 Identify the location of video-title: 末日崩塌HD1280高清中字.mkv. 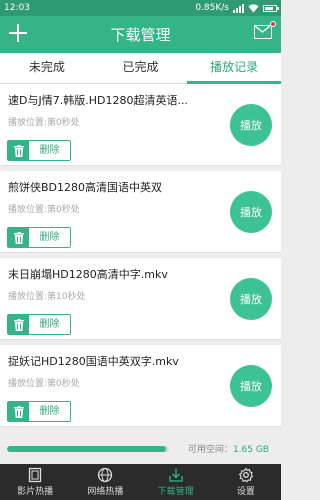
(88, 274).